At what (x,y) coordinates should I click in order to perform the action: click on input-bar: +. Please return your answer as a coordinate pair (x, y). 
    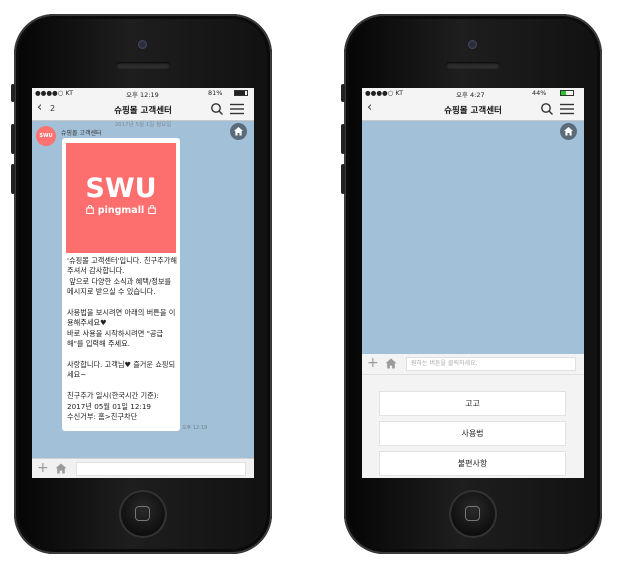
    Looking at the image, I should click on (143, 468).